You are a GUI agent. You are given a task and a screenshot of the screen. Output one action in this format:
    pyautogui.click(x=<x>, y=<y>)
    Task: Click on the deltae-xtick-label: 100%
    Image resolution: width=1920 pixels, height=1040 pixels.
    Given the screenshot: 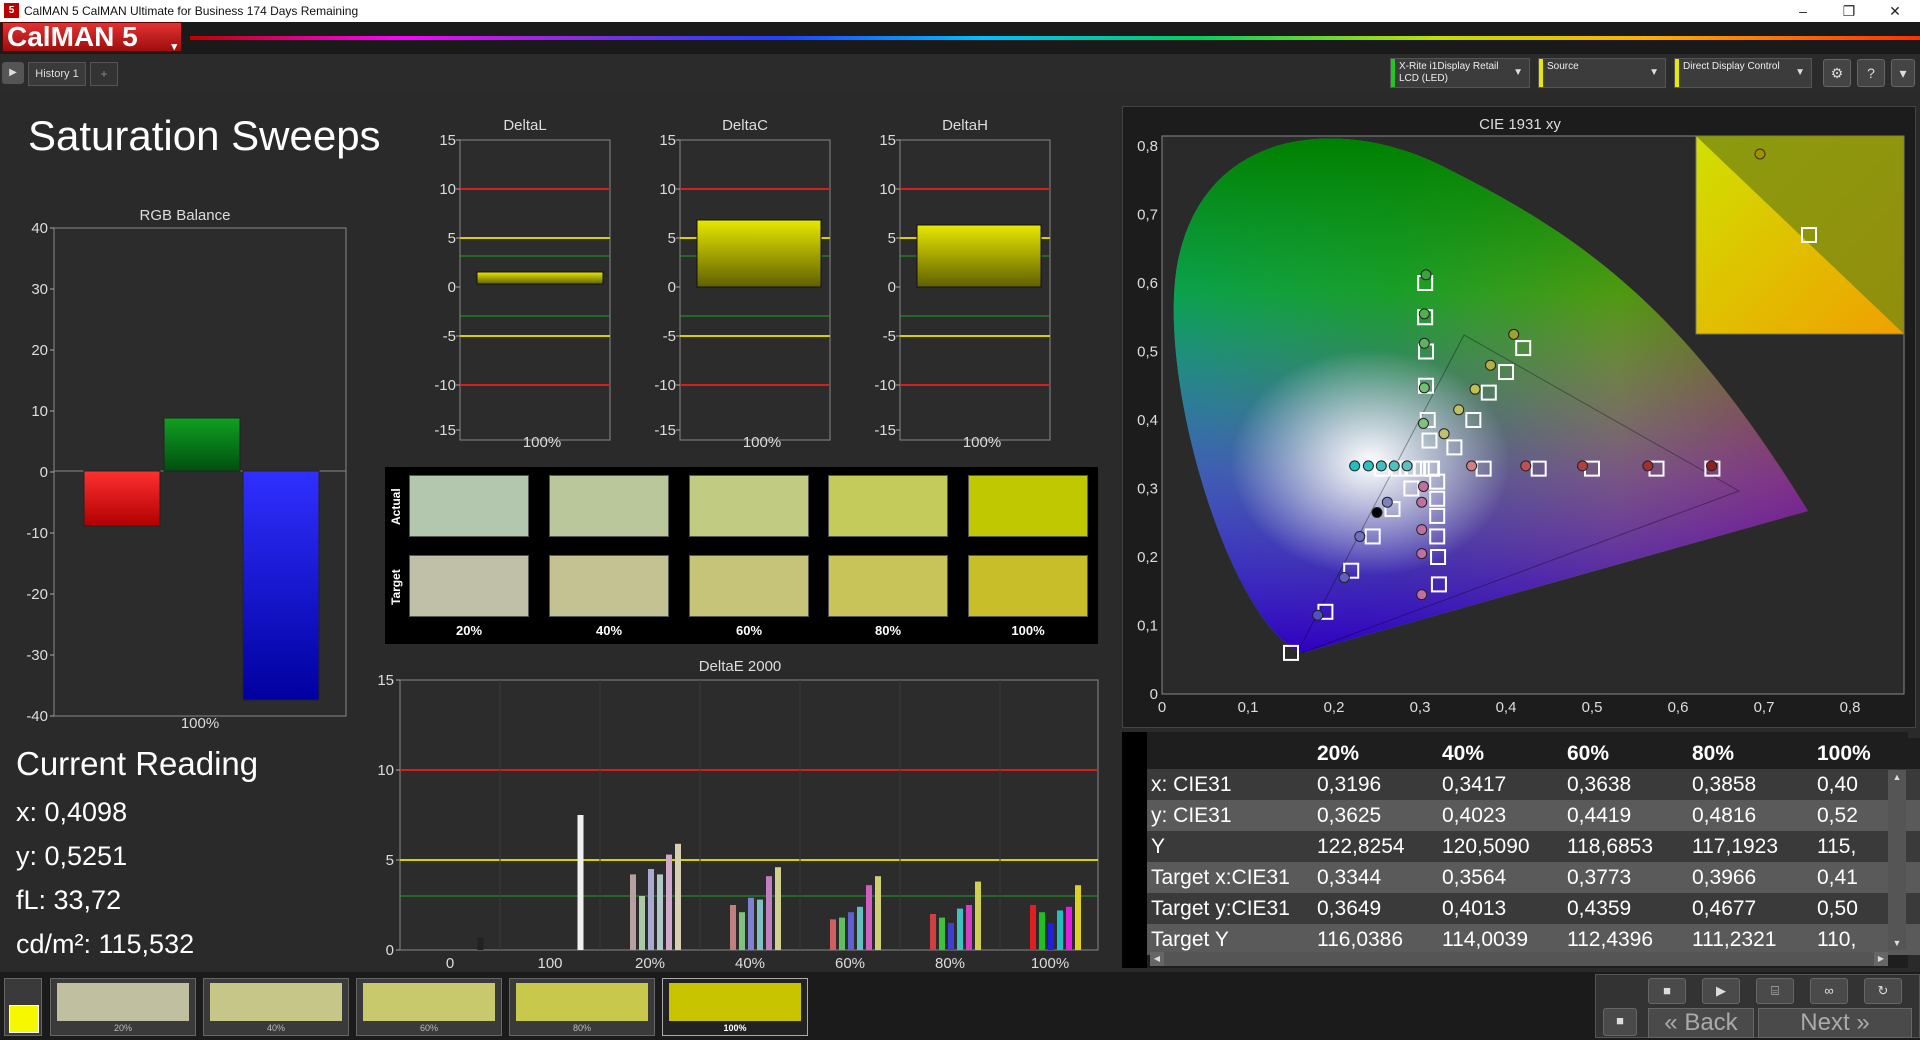 What is the action you would take?
    pyautogui.click(x=1050, y=963)
    